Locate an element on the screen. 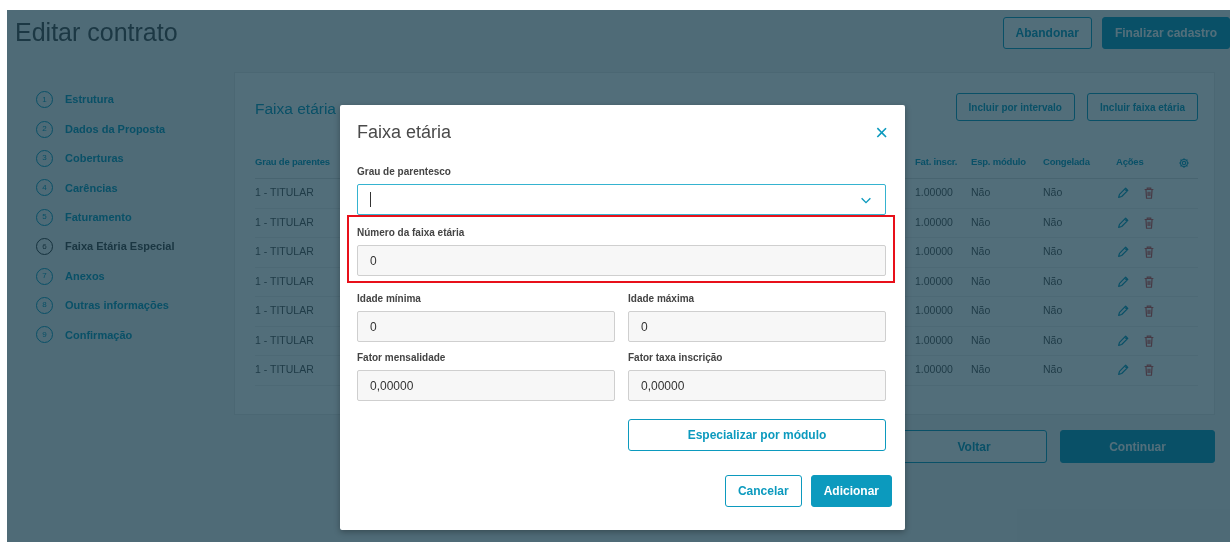 The height and width of the screenshot is (542, 1230). select-field is located at coordinates (621, 199).